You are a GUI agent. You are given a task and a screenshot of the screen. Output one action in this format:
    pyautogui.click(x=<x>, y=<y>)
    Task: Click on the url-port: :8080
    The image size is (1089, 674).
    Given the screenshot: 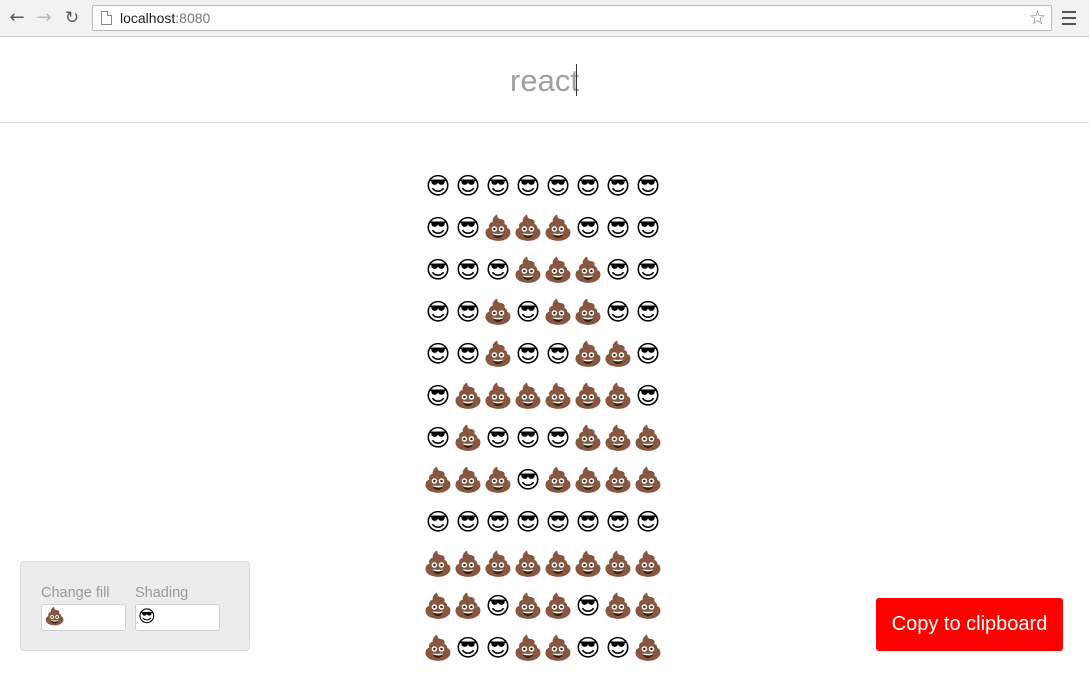 What is the action you would take?
    pyautogui.click(x=193, y=18)
    